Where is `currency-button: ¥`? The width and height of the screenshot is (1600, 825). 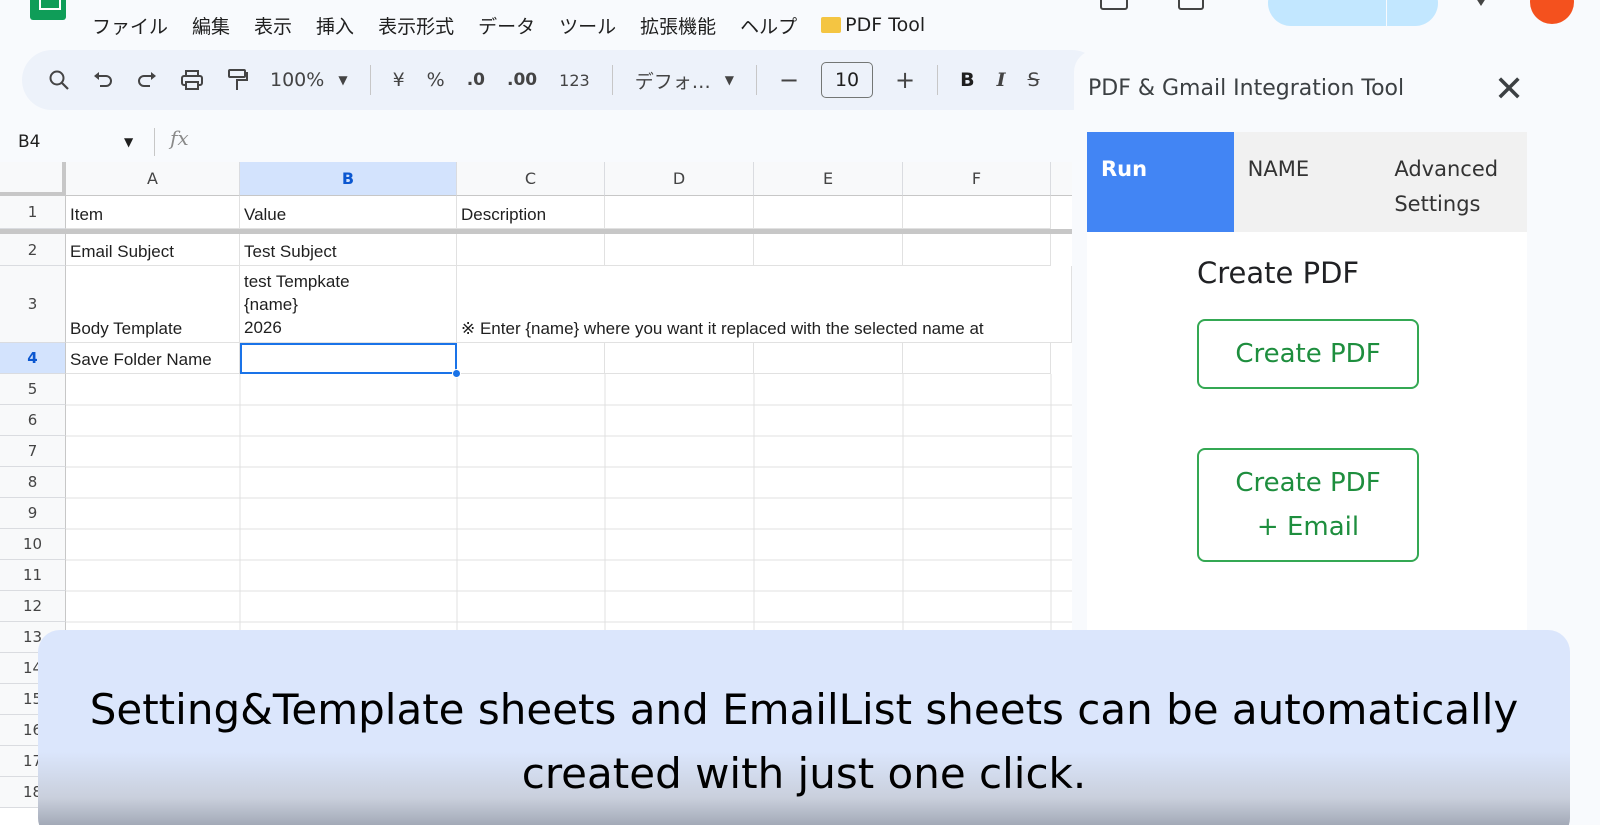 currency-button: ¥ is located at coordinates (399, 80).